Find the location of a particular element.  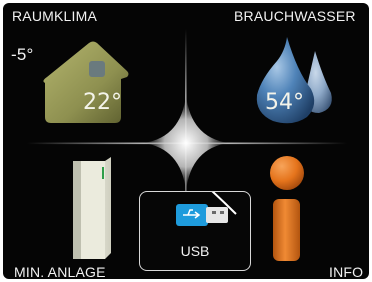

info-icon is located at coordinates (287, 208).